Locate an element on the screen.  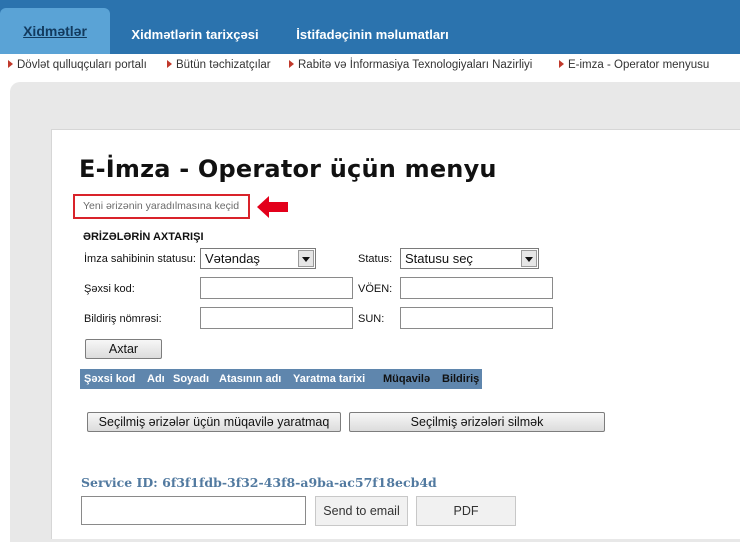
column-surname: Soyadı is located at coordinates (191, 379).